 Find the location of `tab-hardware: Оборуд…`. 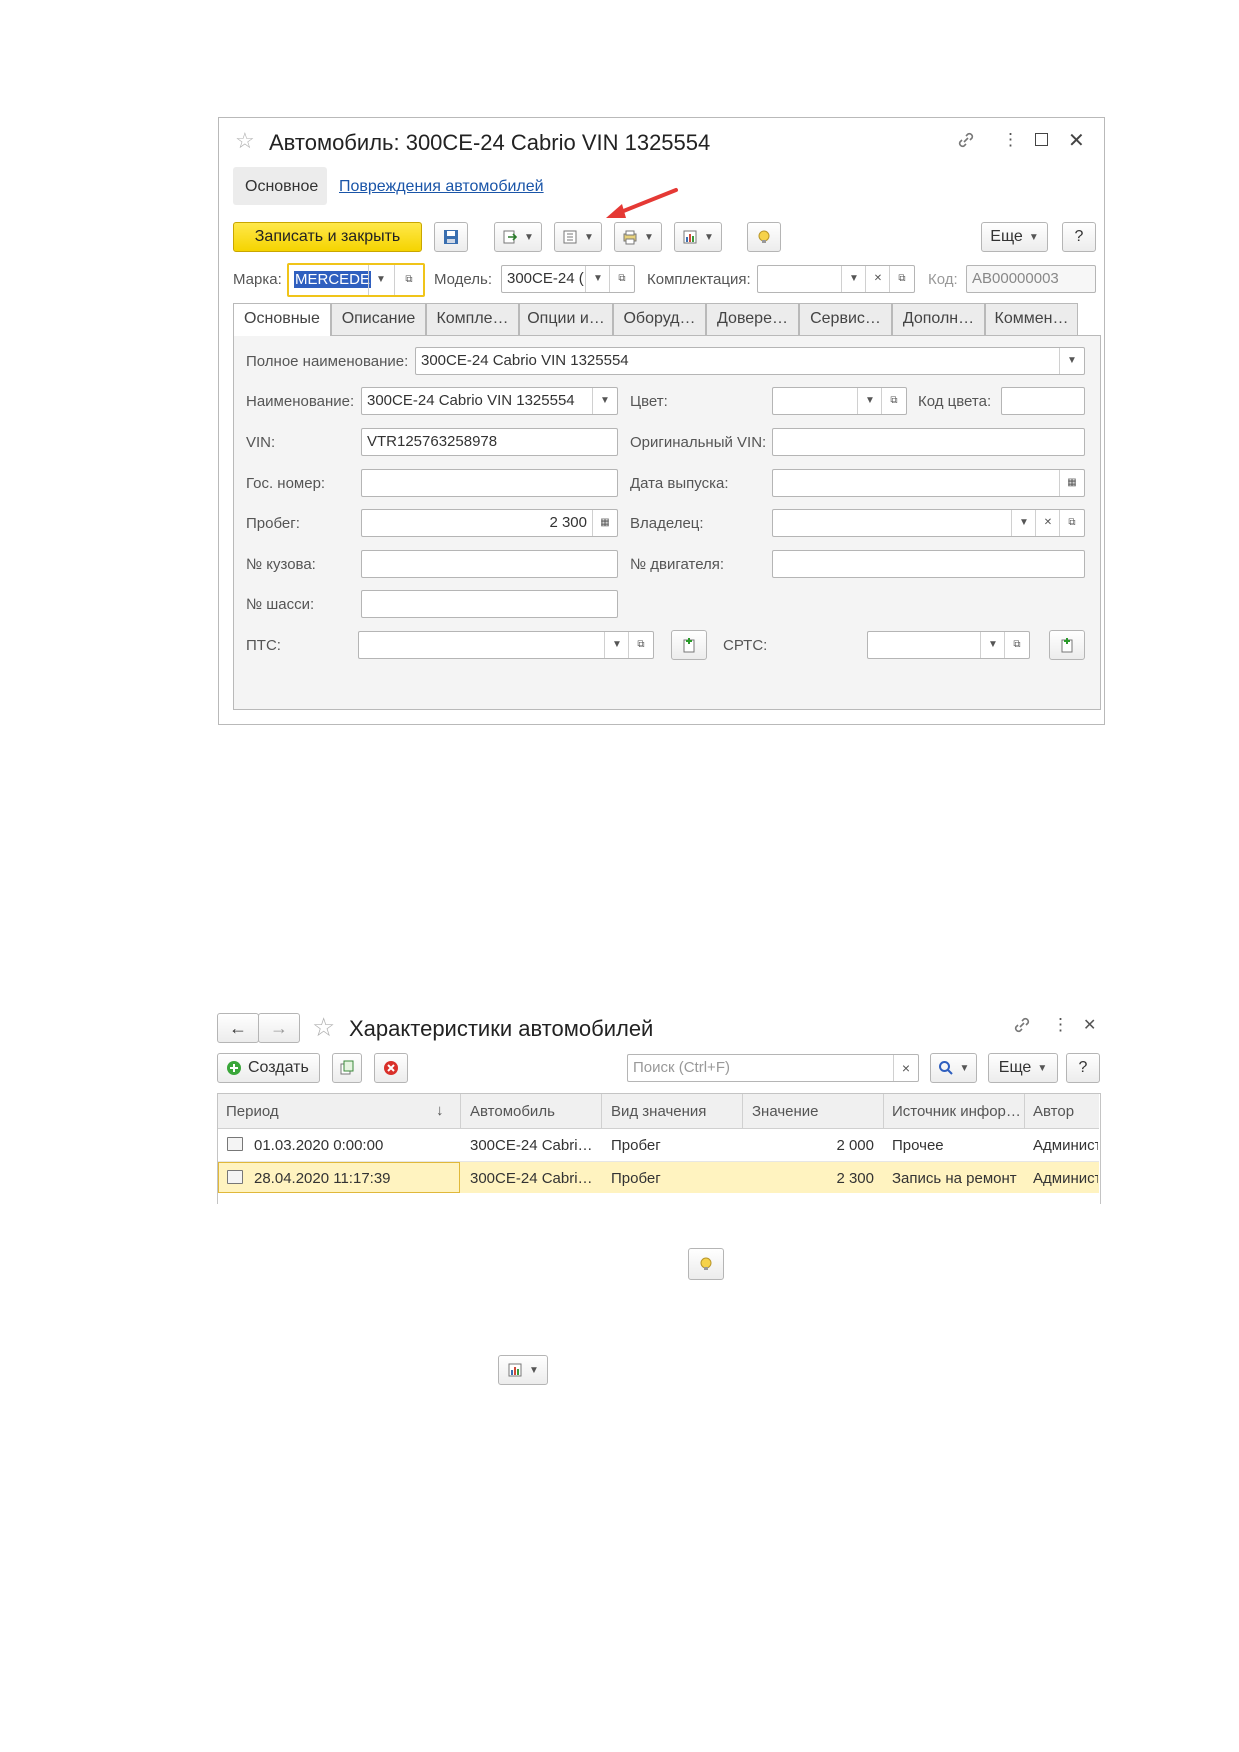

tab-hardware: Оборуд… is located at coordinates (659, 319).